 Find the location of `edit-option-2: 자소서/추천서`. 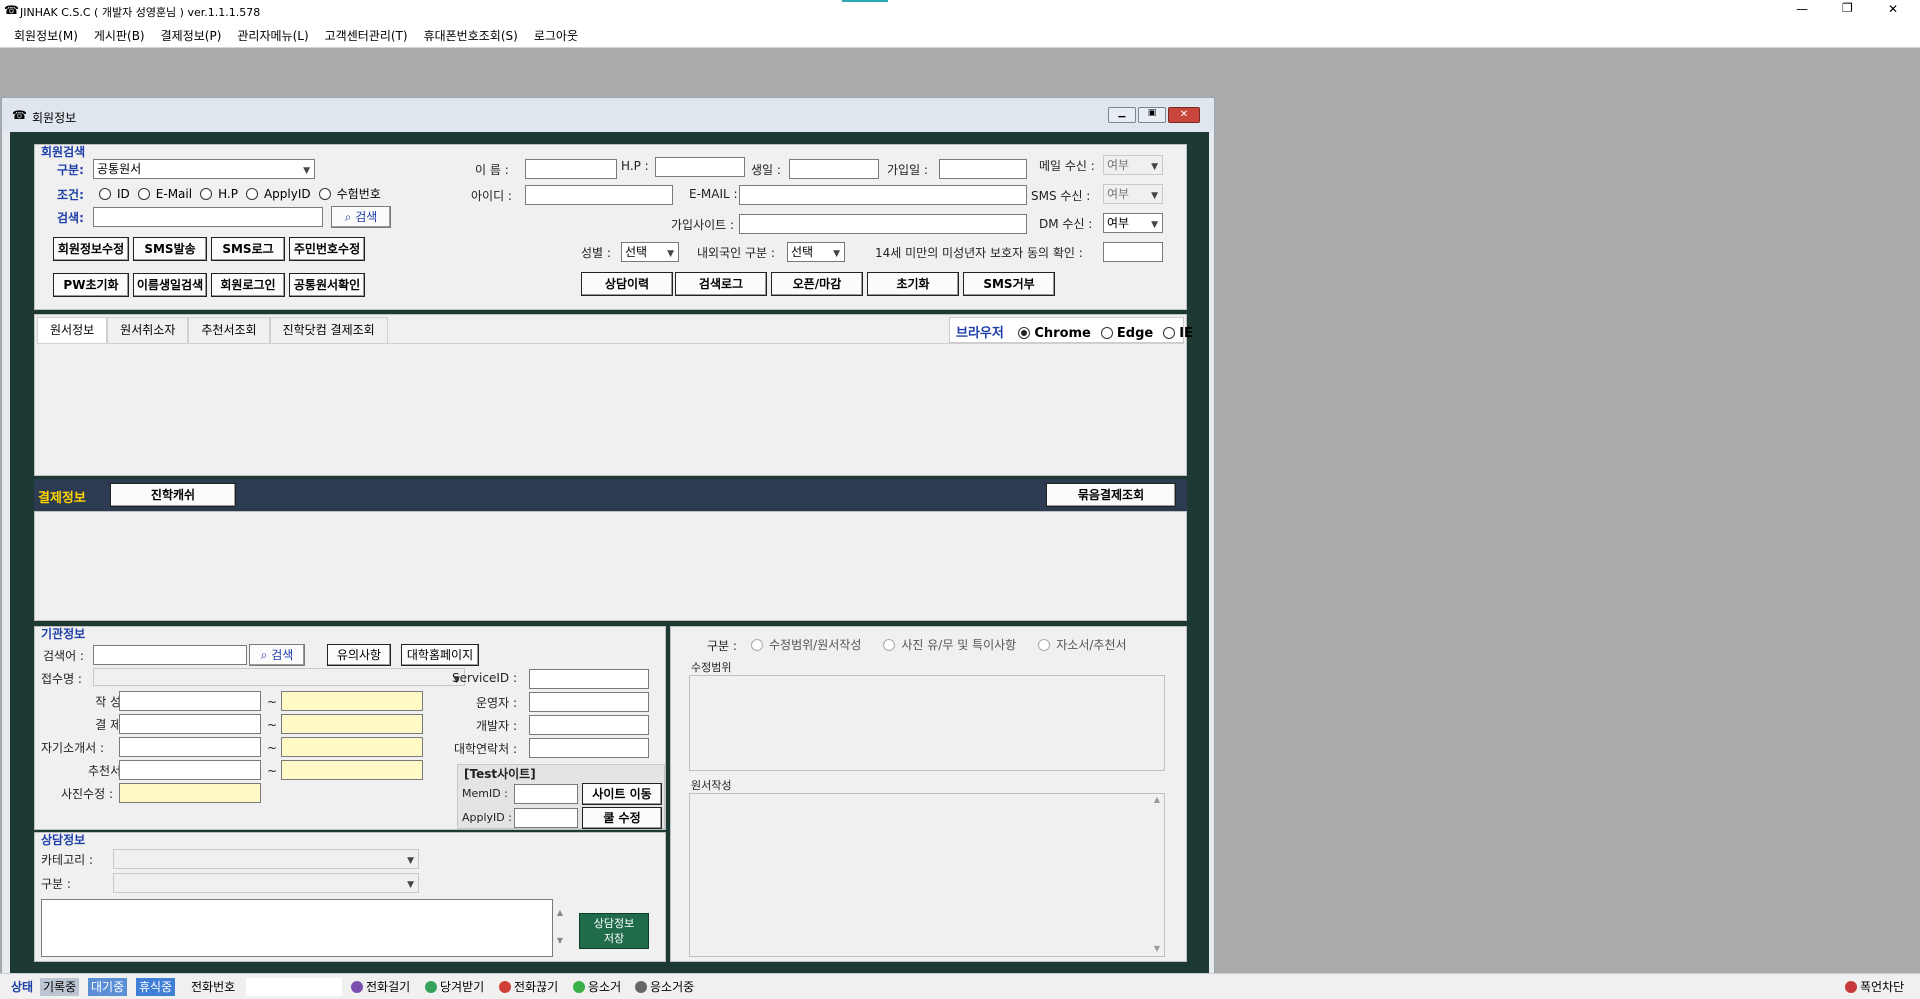

edit-option-2: 자소서/추천서 is located at coordinates (1082, 645).